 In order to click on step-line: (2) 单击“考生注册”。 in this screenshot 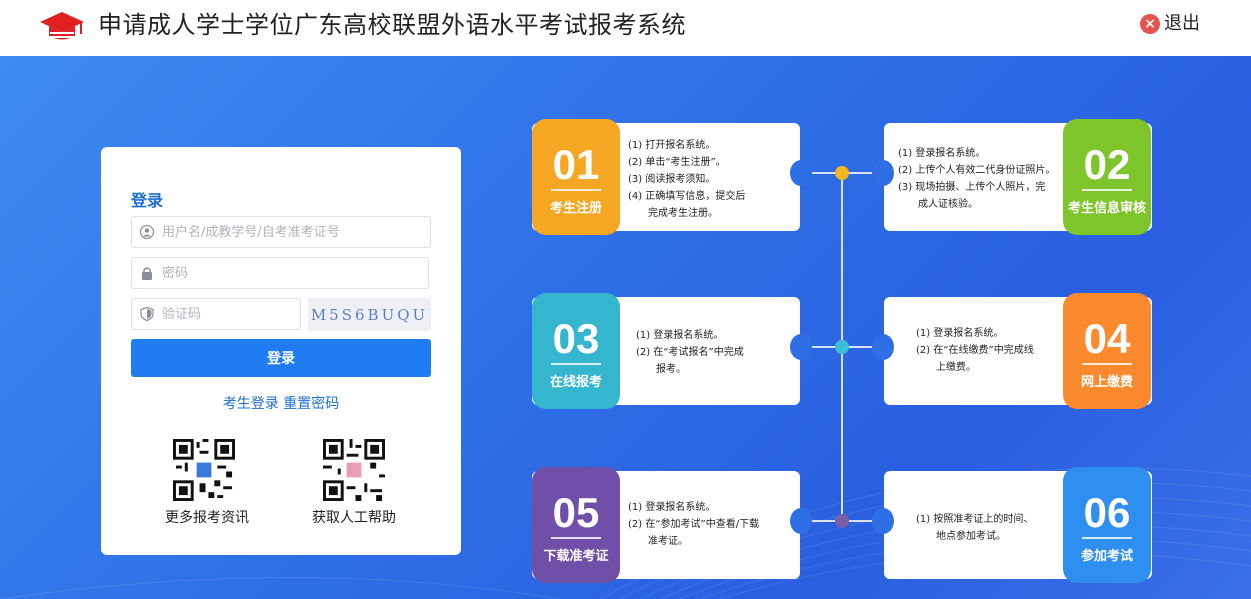, I will do `click(677, 162)`.